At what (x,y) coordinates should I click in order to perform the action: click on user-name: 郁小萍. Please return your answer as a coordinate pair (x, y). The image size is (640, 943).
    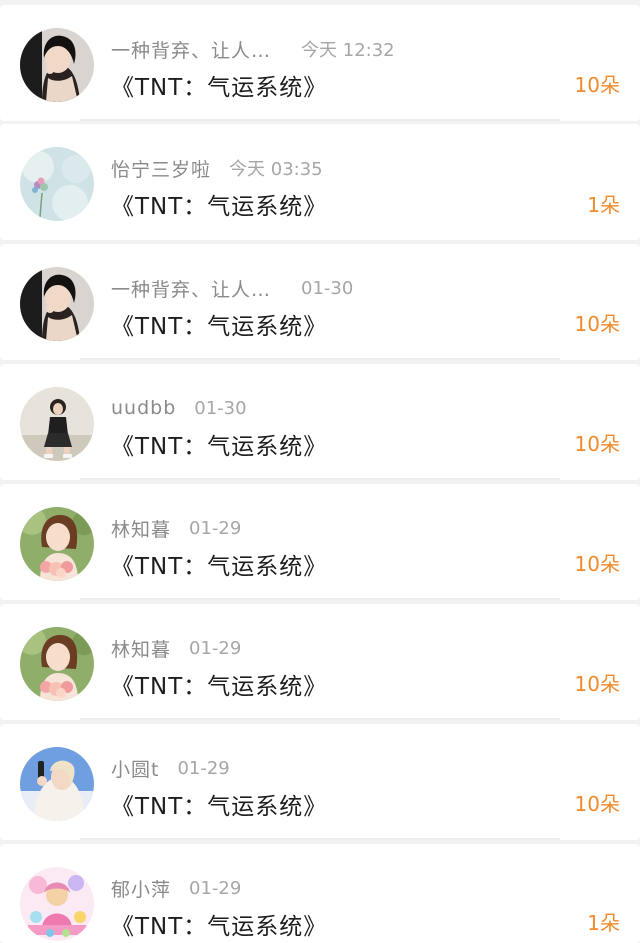
    Looking at the image, I should click on (141, 888).